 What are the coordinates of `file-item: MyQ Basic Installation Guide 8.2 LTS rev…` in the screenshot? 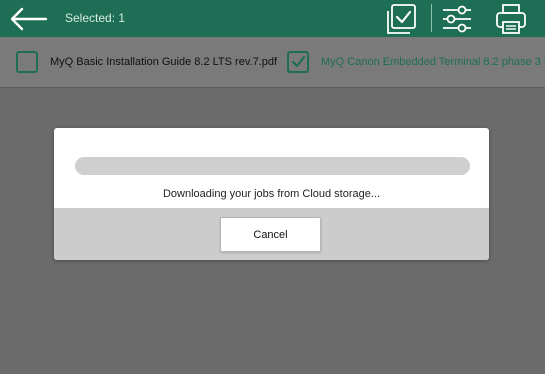 It's located at (146, 62).